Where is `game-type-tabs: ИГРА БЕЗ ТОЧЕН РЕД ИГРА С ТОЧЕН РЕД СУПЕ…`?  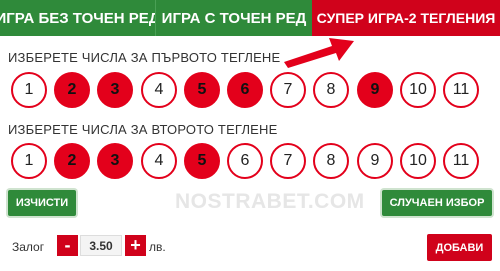 game-type-tabs: ИГРА БЕЗ ТОЧЕН РЕД ИГРА С ТОЧЕН РЕД СУПЕ… is located at coordinates (250, 18).